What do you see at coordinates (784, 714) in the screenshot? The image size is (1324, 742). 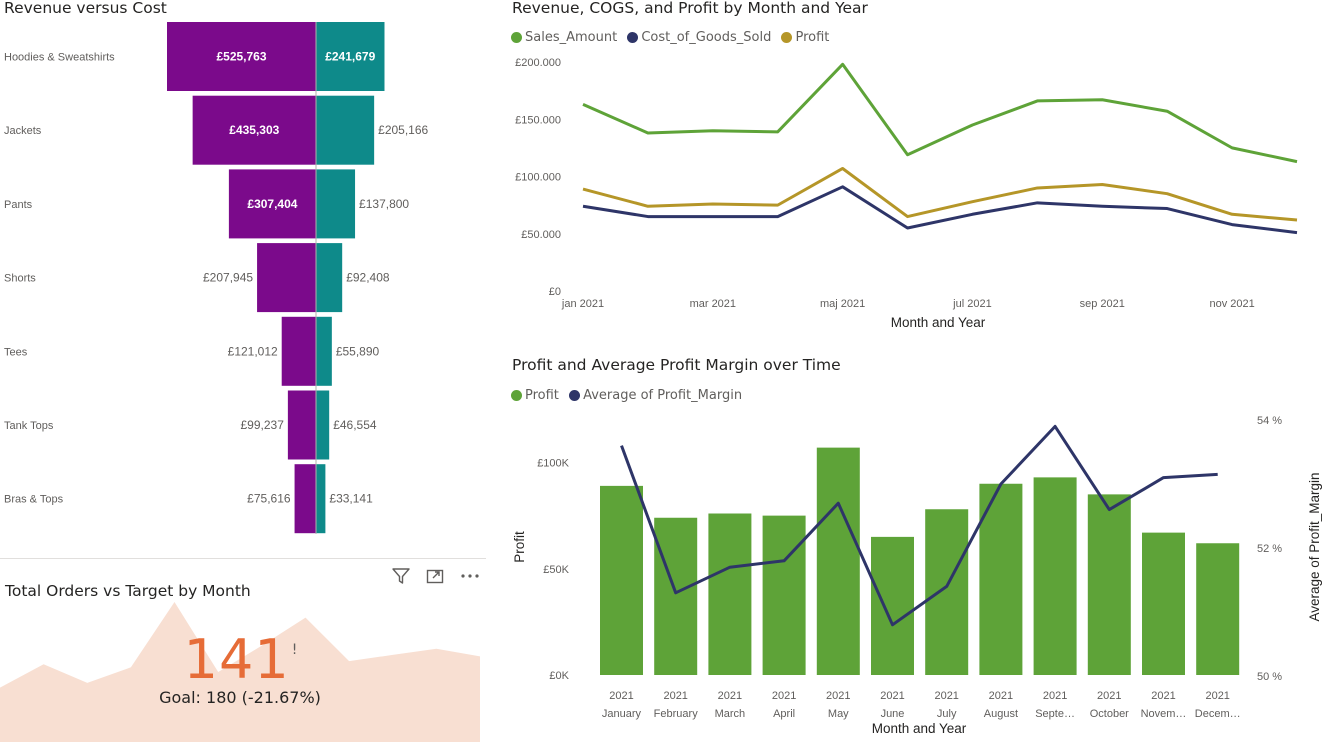 I see `x-tick-label: April` at bounding box center [784, 714].